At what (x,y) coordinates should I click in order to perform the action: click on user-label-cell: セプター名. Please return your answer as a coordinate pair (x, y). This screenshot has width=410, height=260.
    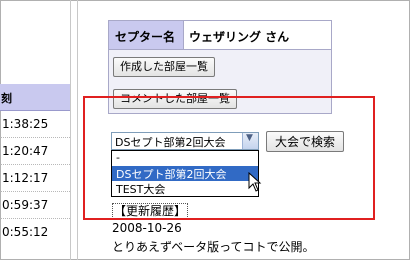
    Looking at the image, I should click on (146, 35).